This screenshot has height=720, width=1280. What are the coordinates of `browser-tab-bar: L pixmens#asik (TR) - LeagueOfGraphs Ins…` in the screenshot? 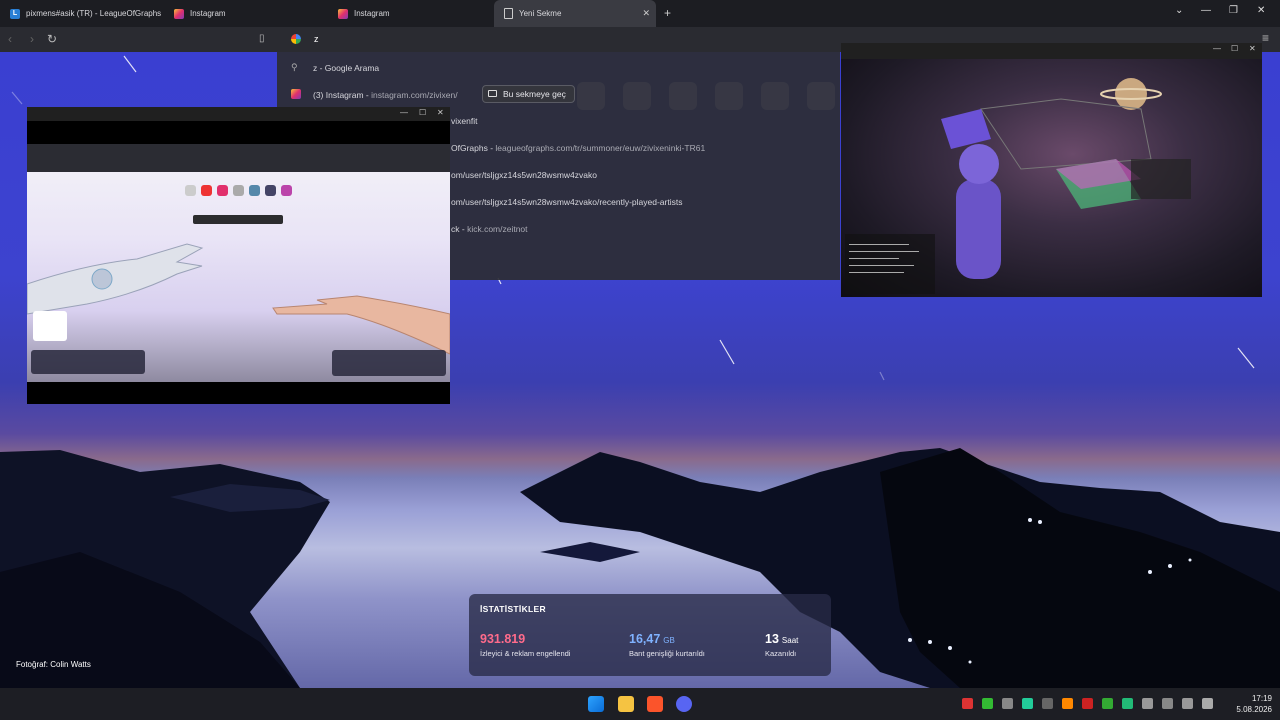 It's located at (640, 13).